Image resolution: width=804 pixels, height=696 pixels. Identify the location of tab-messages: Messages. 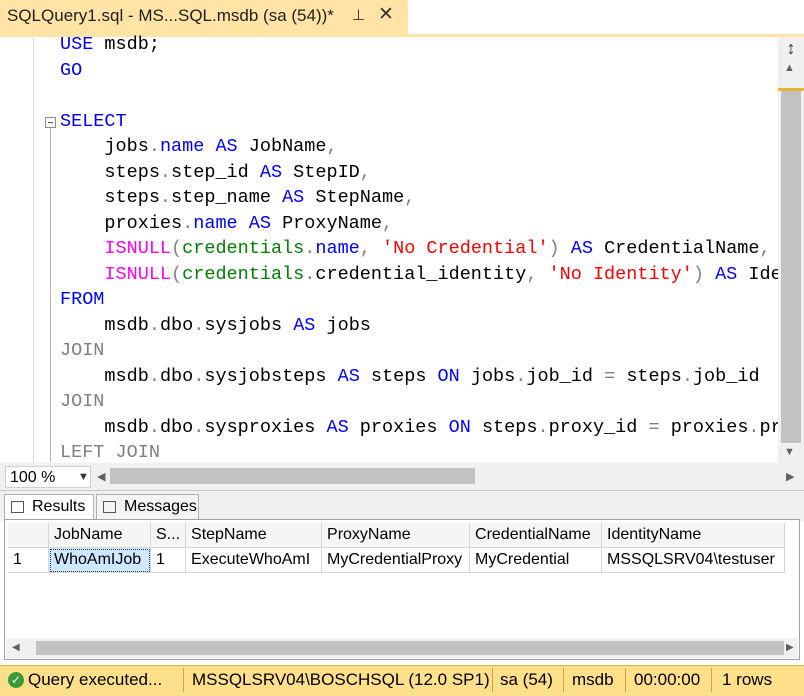
(147, 507).